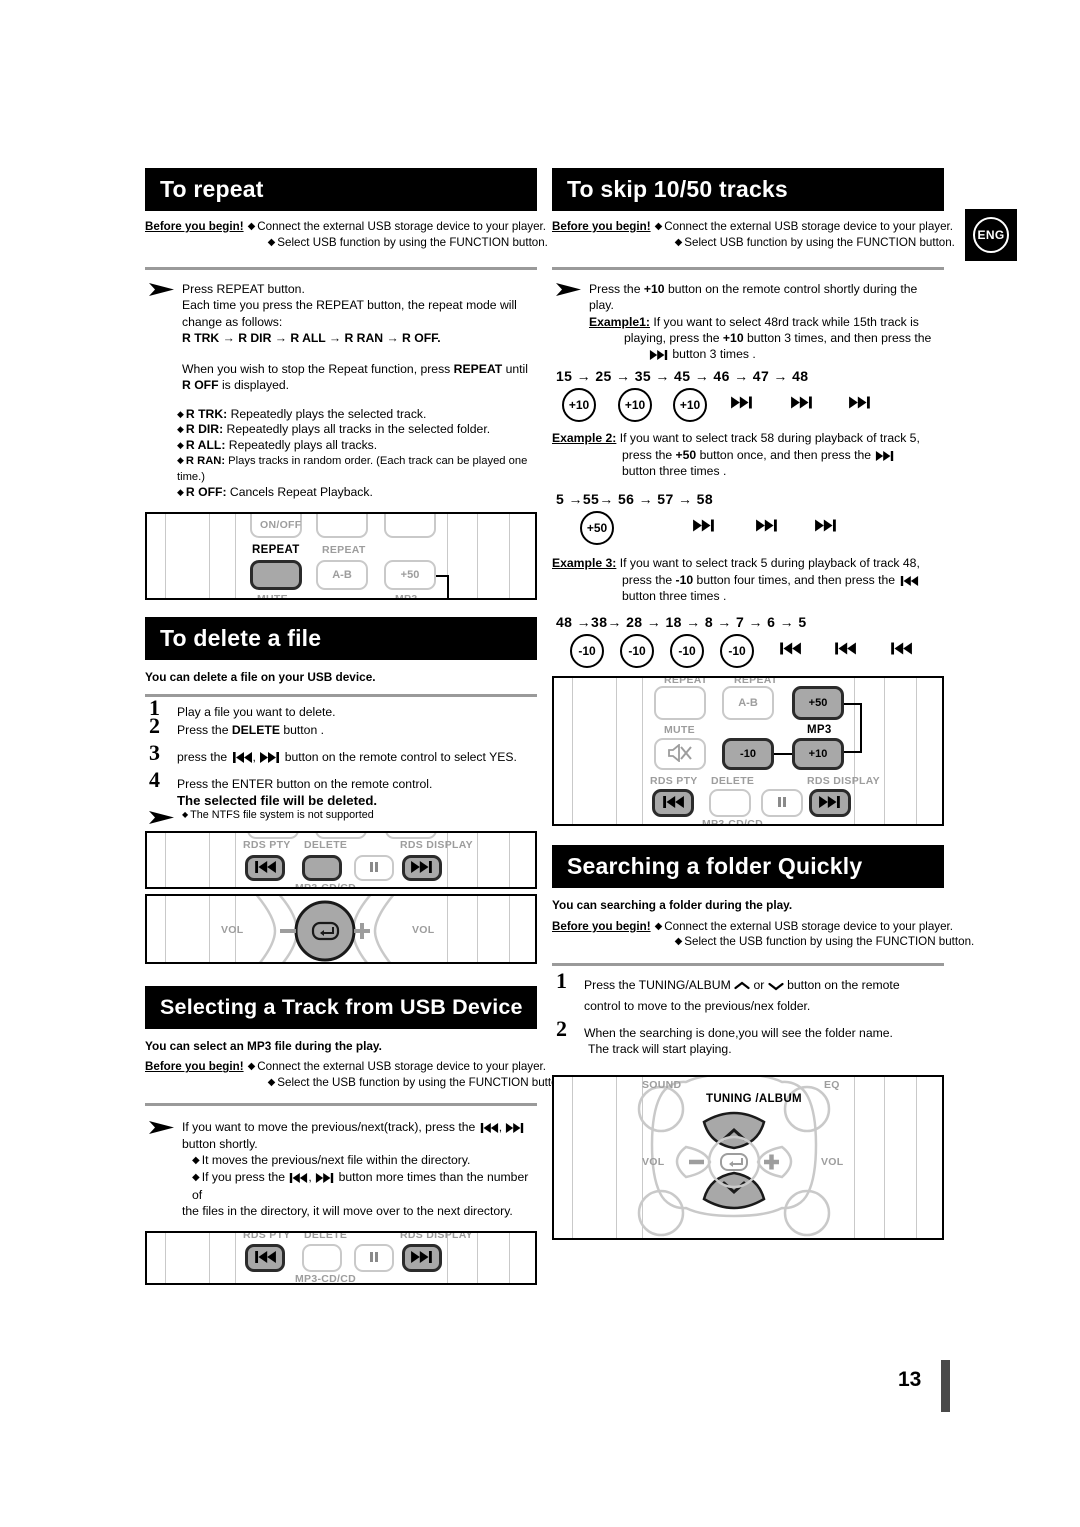 The height and width of the screenshot is (1527, 1080). Describe the element at coordinates (837, 337) in the screenshot. I see `example1-l2c: button 3 times, and then press the` at that location.